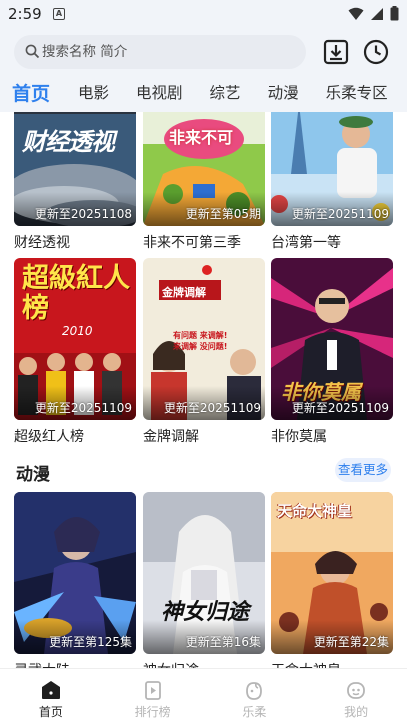 This screenshot has height=725, width=407. I want to click on poster-art-slogan: 有问题 来调解! 来调解 没问题!, so click(200, 341).